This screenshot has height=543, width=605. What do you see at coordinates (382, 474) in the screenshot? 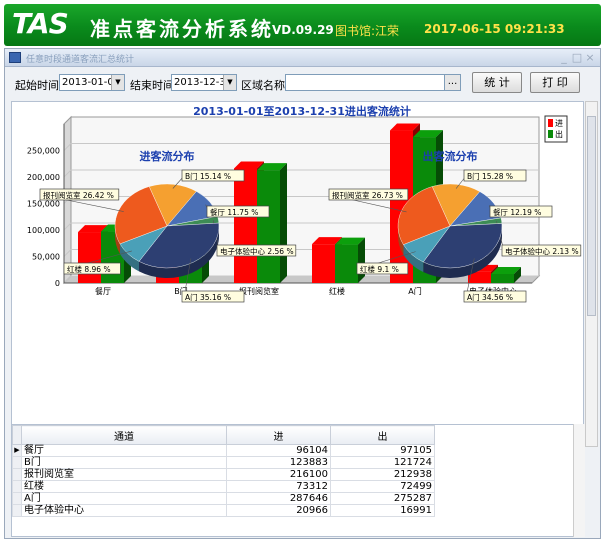
I see `cell-out: 212938` at bounding box center [382, 474].